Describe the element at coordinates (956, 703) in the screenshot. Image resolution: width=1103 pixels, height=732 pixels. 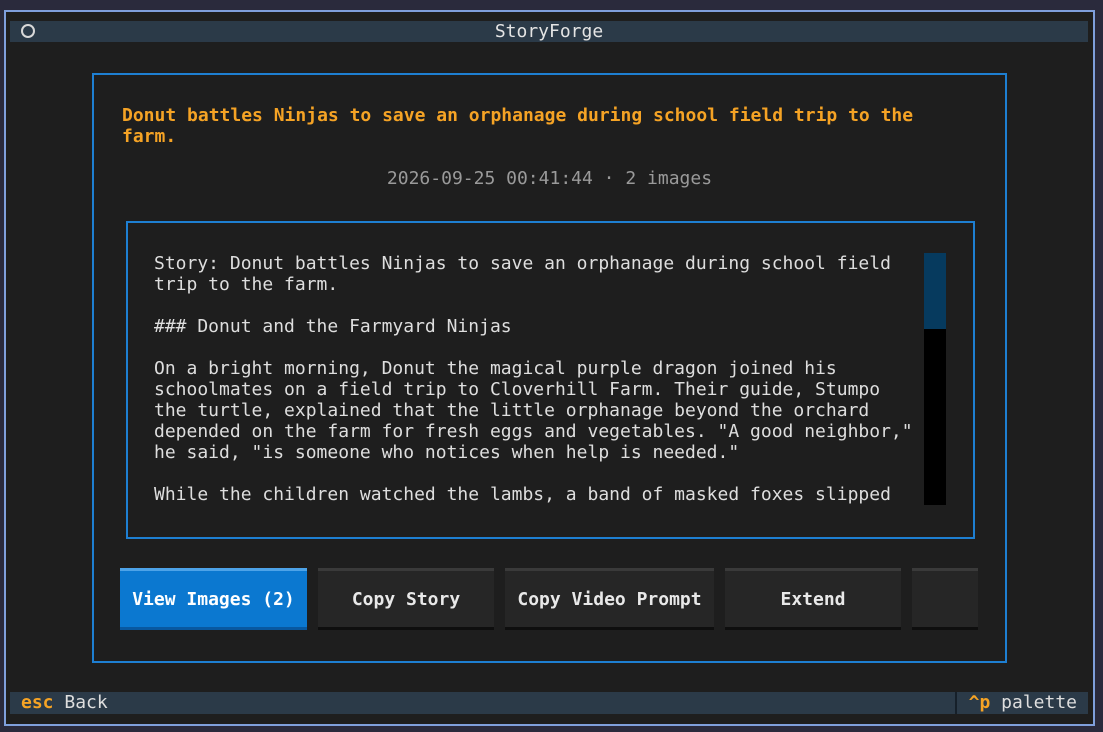
I see `footer-divider` at that location.